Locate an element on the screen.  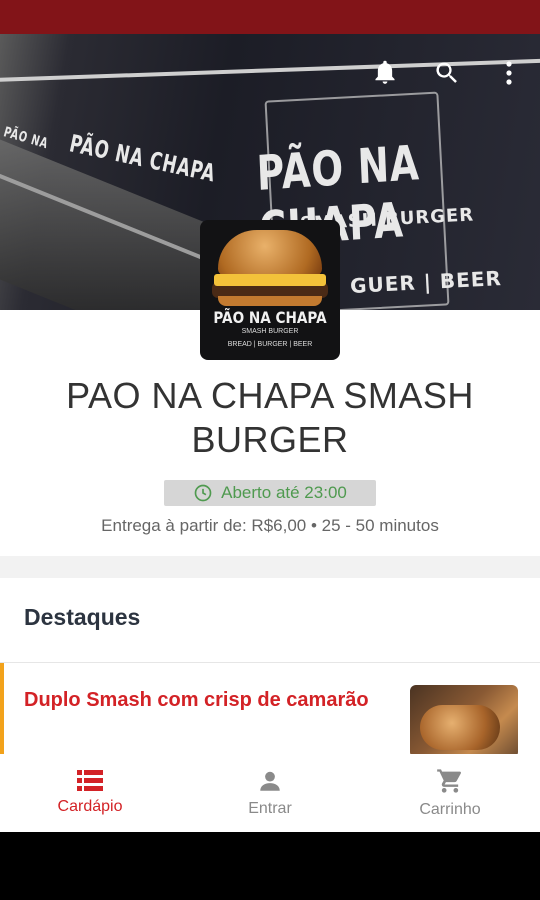
nav-carrinho: Carrinho is located at coordinates (450, 793).